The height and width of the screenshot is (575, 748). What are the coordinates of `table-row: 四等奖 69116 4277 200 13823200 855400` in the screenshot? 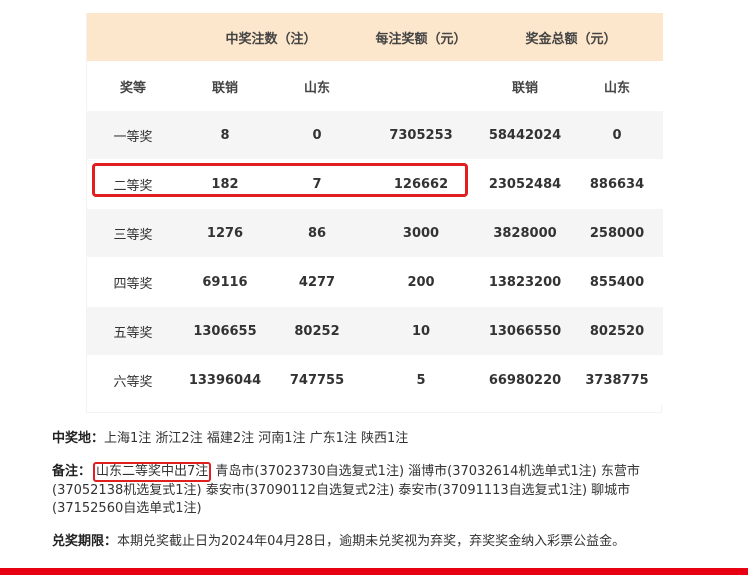 It's located at (375, 282).